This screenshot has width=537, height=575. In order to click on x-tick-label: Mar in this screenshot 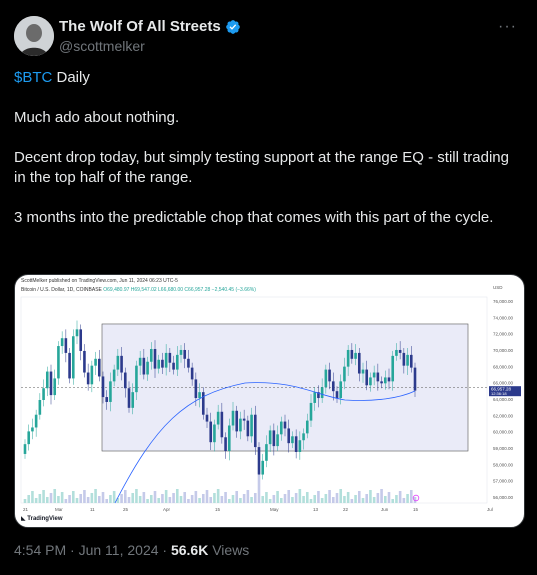, I will do `click(59, 509)`.